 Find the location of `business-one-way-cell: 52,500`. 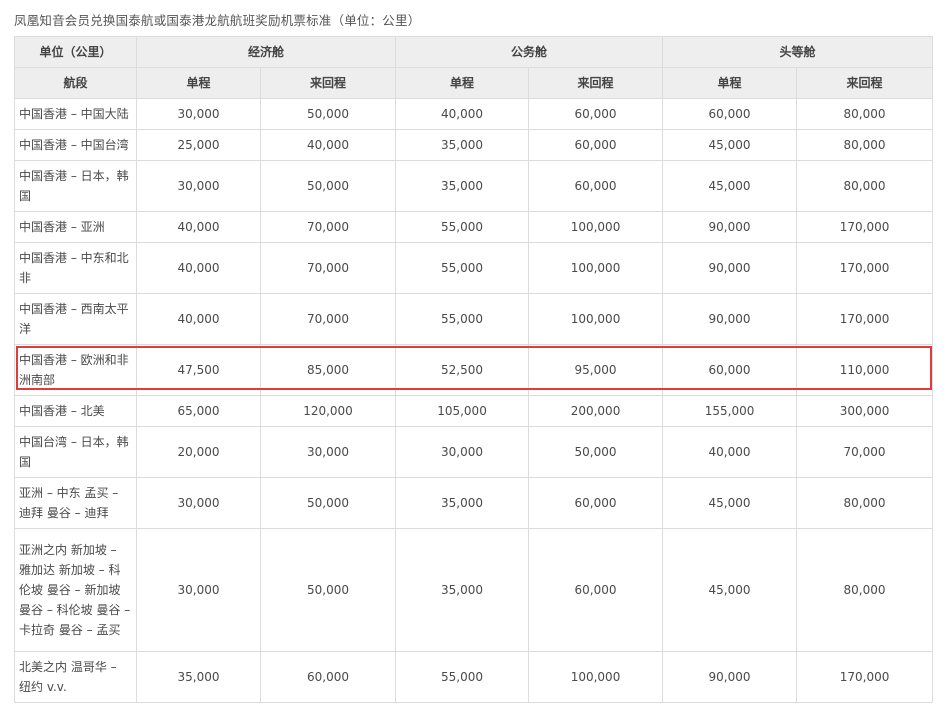

business-one-way-cell: 52,500 is located at coordinates (462, 370).